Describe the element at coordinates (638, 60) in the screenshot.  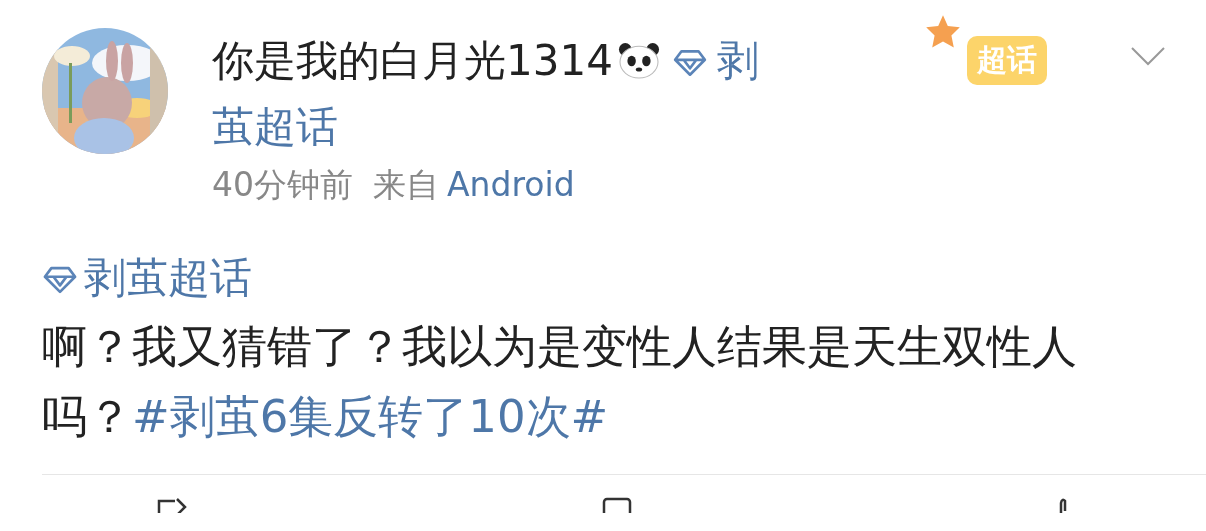
I see `panda-icon` at that location.